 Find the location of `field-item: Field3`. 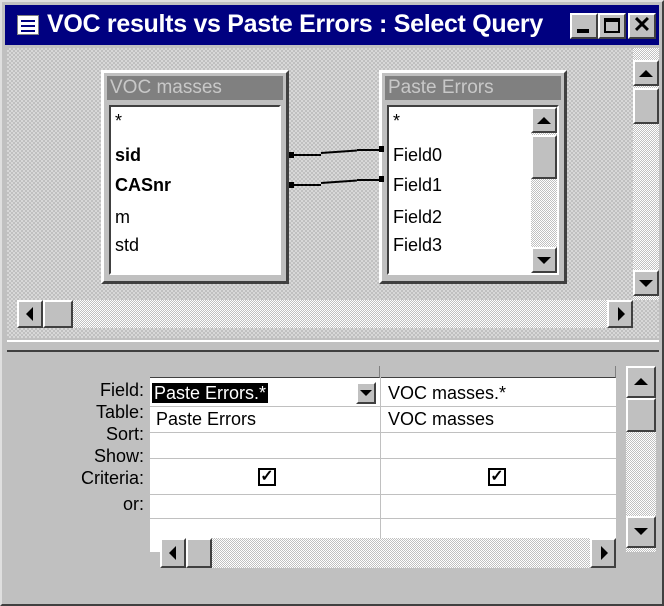

field-item: Field3 is located at coordinates (417, 245).